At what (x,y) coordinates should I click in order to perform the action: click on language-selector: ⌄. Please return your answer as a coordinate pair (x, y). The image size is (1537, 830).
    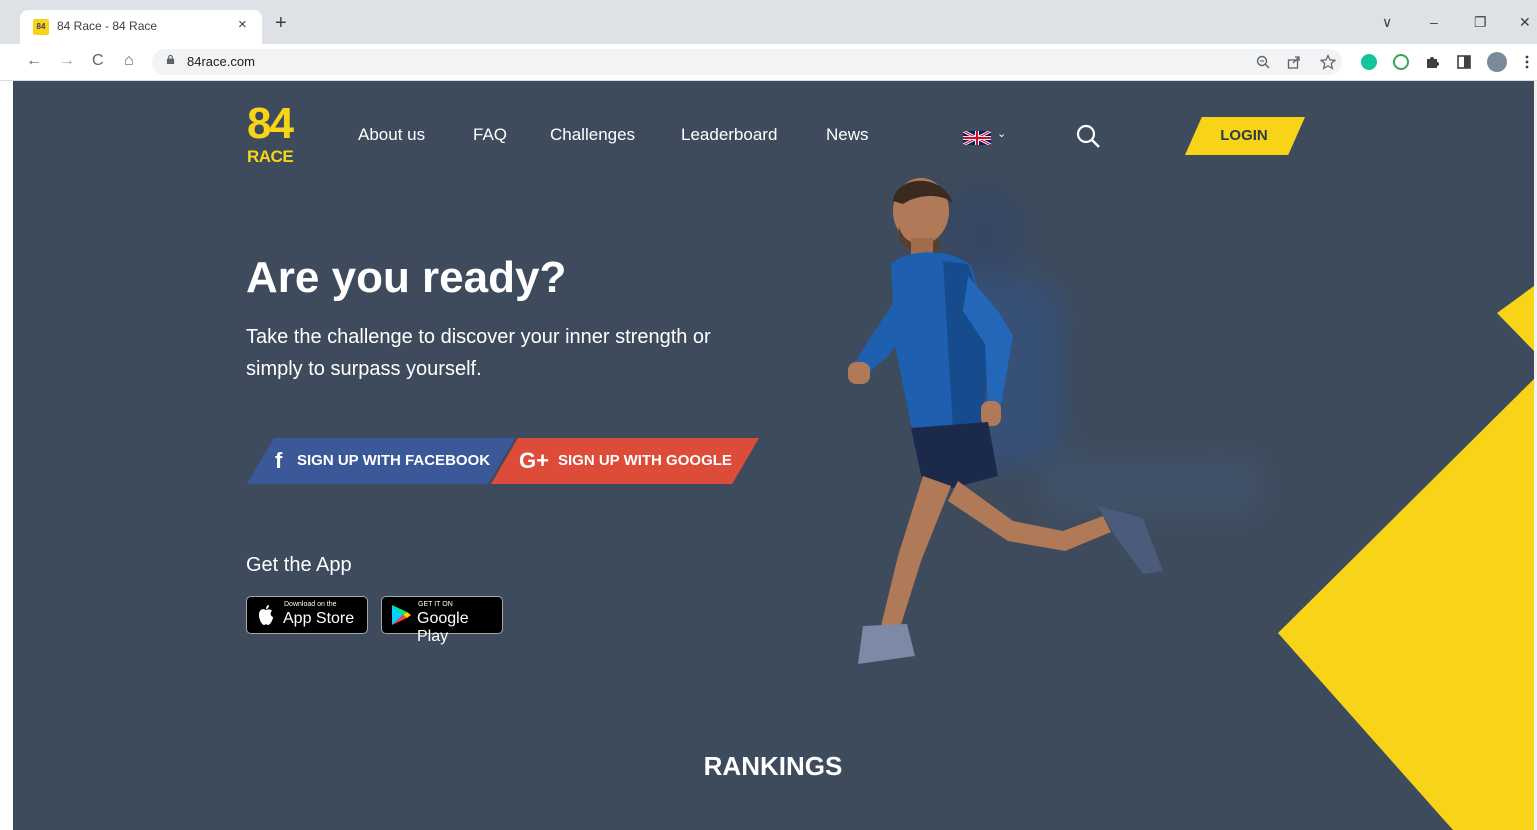
    Looking at the image, I should click on (987, 136).